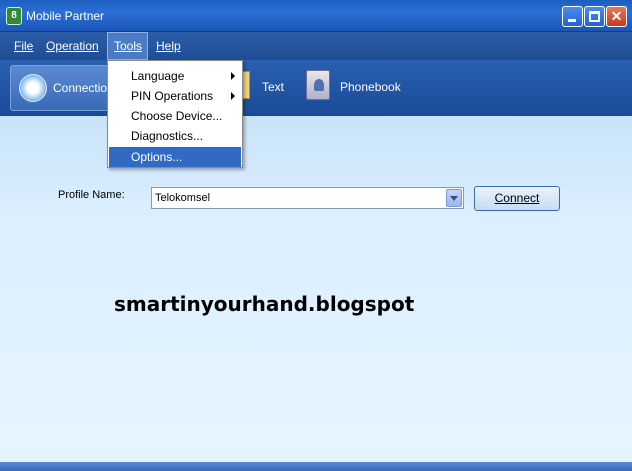  Describe the element at coordinates (370, 87) in the screenshot. I see `phonebook-label: Phonebook` at that location.